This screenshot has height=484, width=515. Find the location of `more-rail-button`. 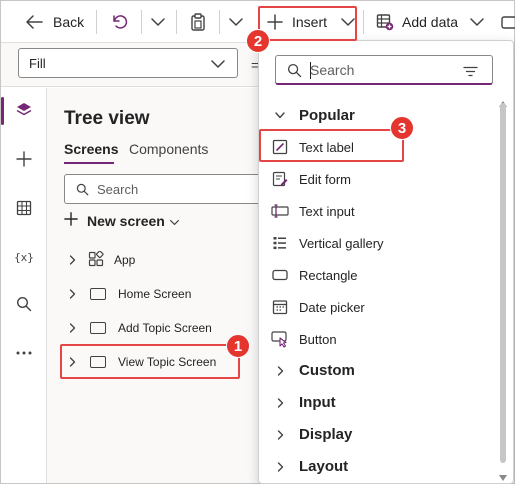

more-rail-button is located at coordinates (24, 350).